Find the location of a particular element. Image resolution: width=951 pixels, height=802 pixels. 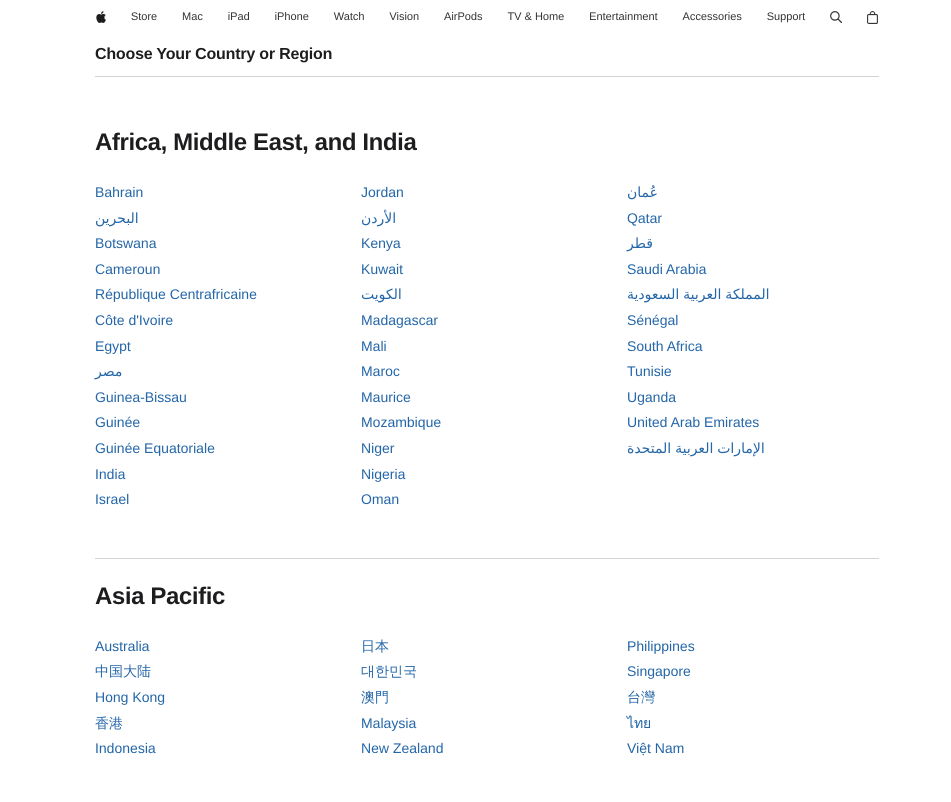

country-link: Tunisie is located at coordinates (649, 371).